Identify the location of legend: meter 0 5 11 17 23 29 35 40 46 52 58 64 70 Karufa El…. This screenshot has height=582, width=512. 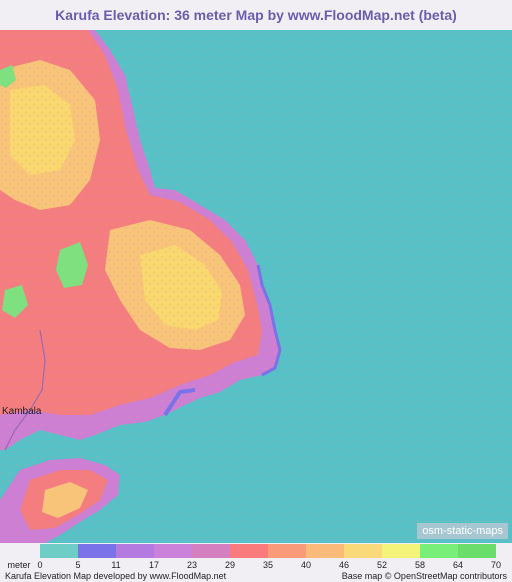
(256, 562).